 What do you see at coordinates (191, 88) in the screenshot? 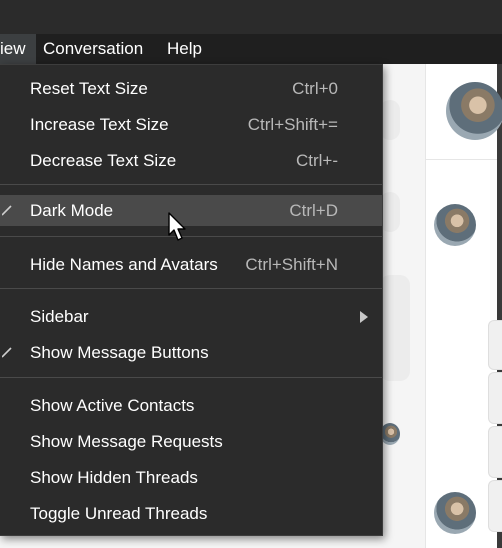
I see `menu-item-reset-text-size: Reset Text Size Ctrl+0` at bounding box center [191, 88].